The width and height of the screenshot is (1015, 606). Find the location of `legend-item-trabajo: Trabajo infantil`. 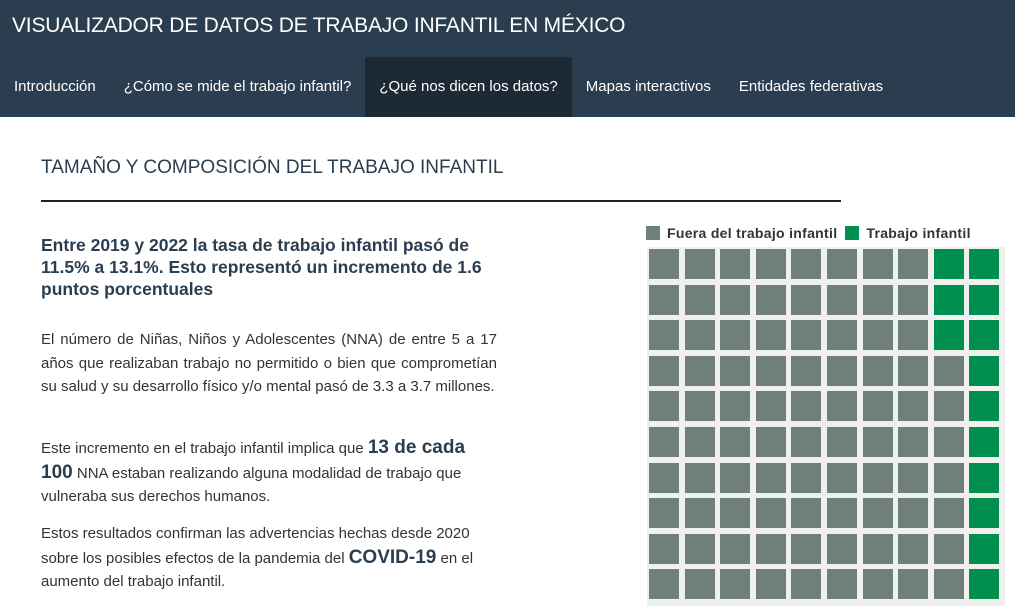

legend-item-trabajo: Trabajo infantil is located at coordinates (907, 233).